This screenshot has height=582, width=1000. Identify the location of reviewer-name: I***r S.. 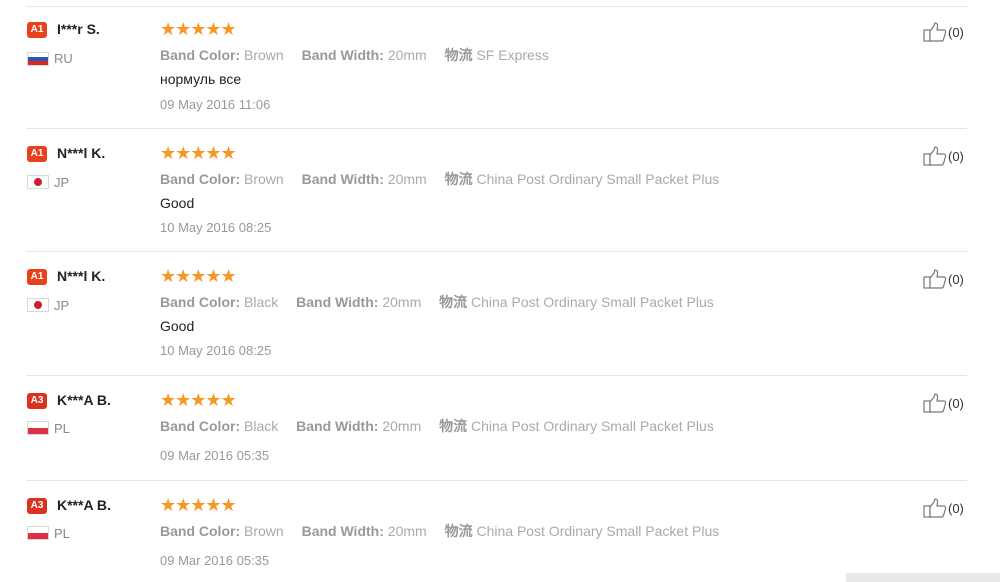
(78, 29).